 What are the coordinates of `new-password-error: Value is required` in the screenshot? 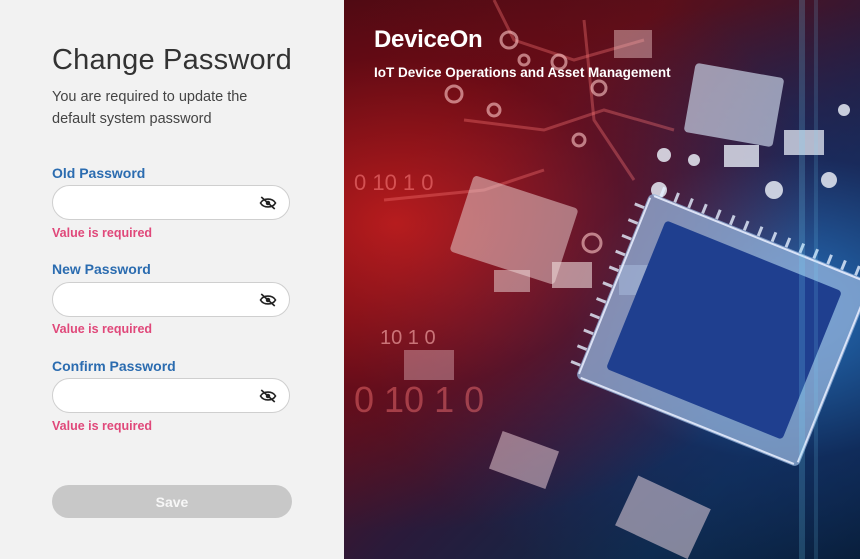 It's located at (102, 329).